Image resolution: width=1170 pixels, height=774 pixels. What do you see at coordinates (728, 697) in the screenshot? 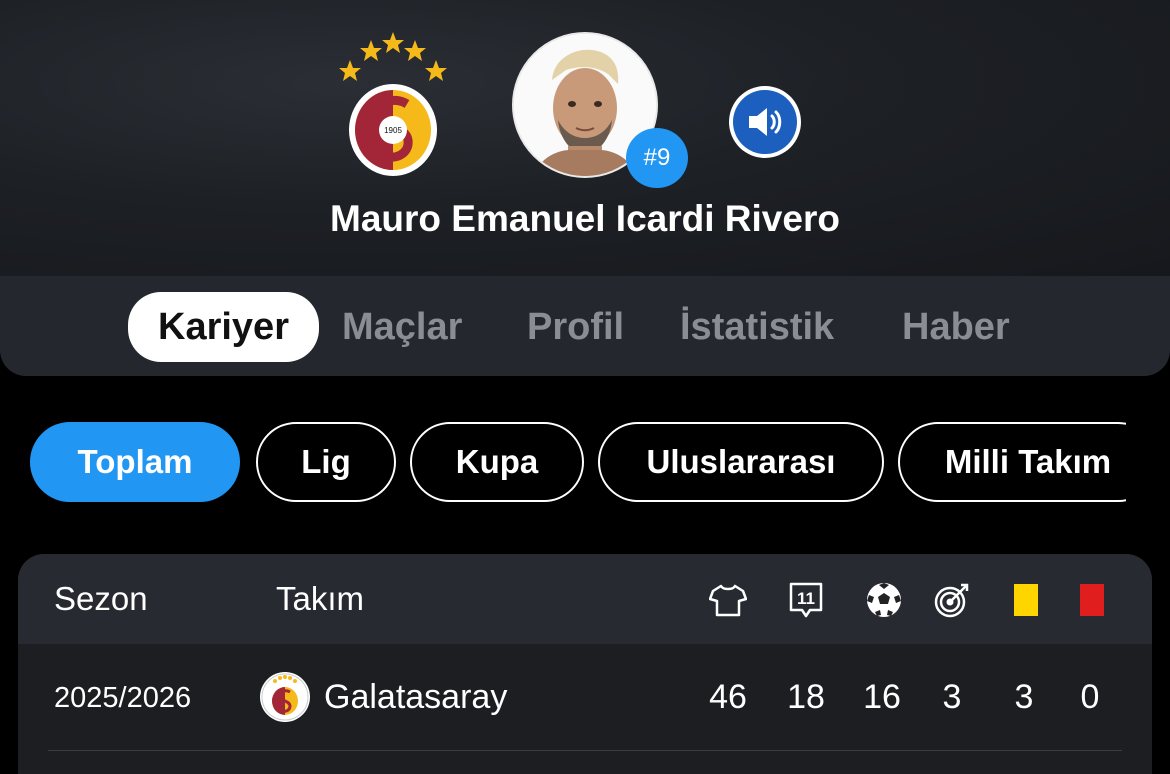
I see `stat-appearances: 46` at bounding box center [728, 697].